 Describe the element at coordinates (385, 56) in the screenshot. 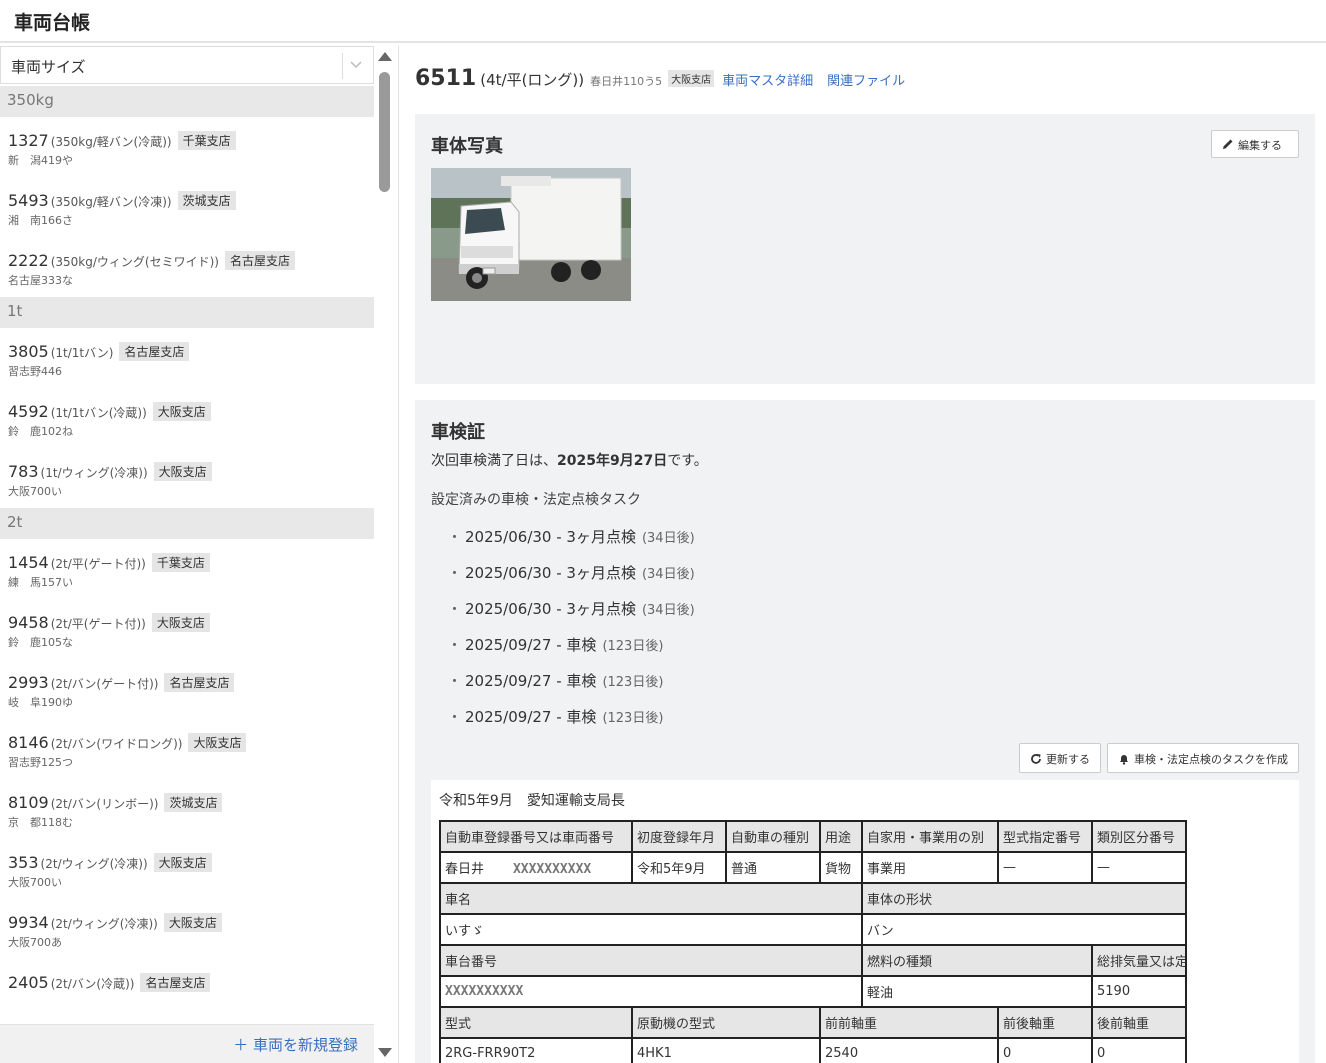

I see `scroll-up-arrow-icon` at that location.